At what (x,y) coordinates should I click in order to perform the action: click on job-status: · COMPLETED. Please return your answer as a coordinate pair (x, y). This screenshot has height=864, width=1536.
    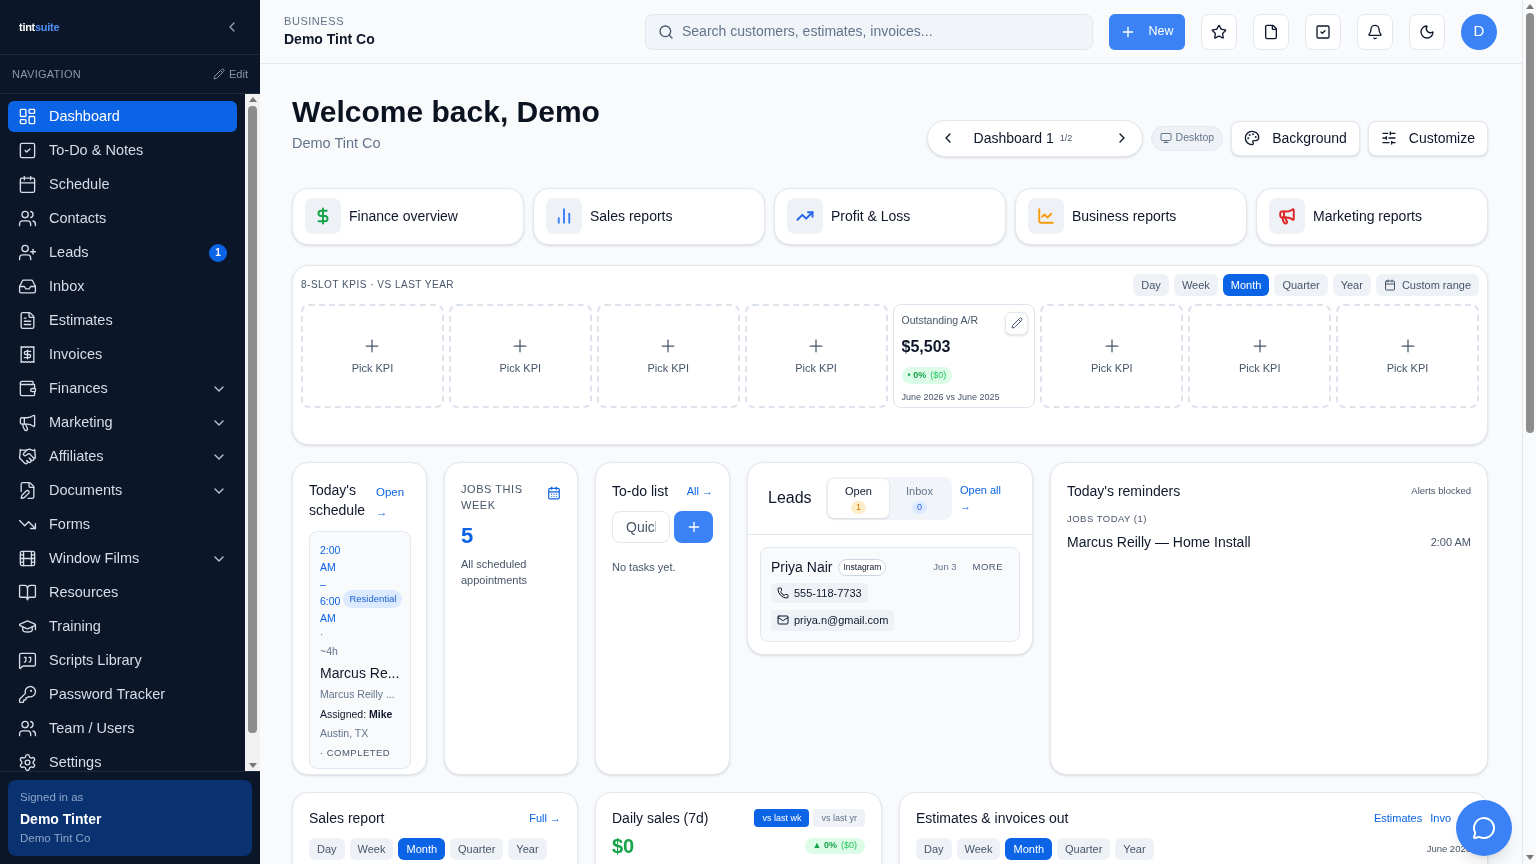
    Looking at the image, I should click on (356, 753).